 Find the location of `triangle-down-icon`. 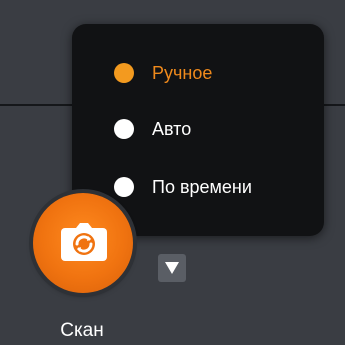

triangle-down-icon is located at coordinates (172, 268).